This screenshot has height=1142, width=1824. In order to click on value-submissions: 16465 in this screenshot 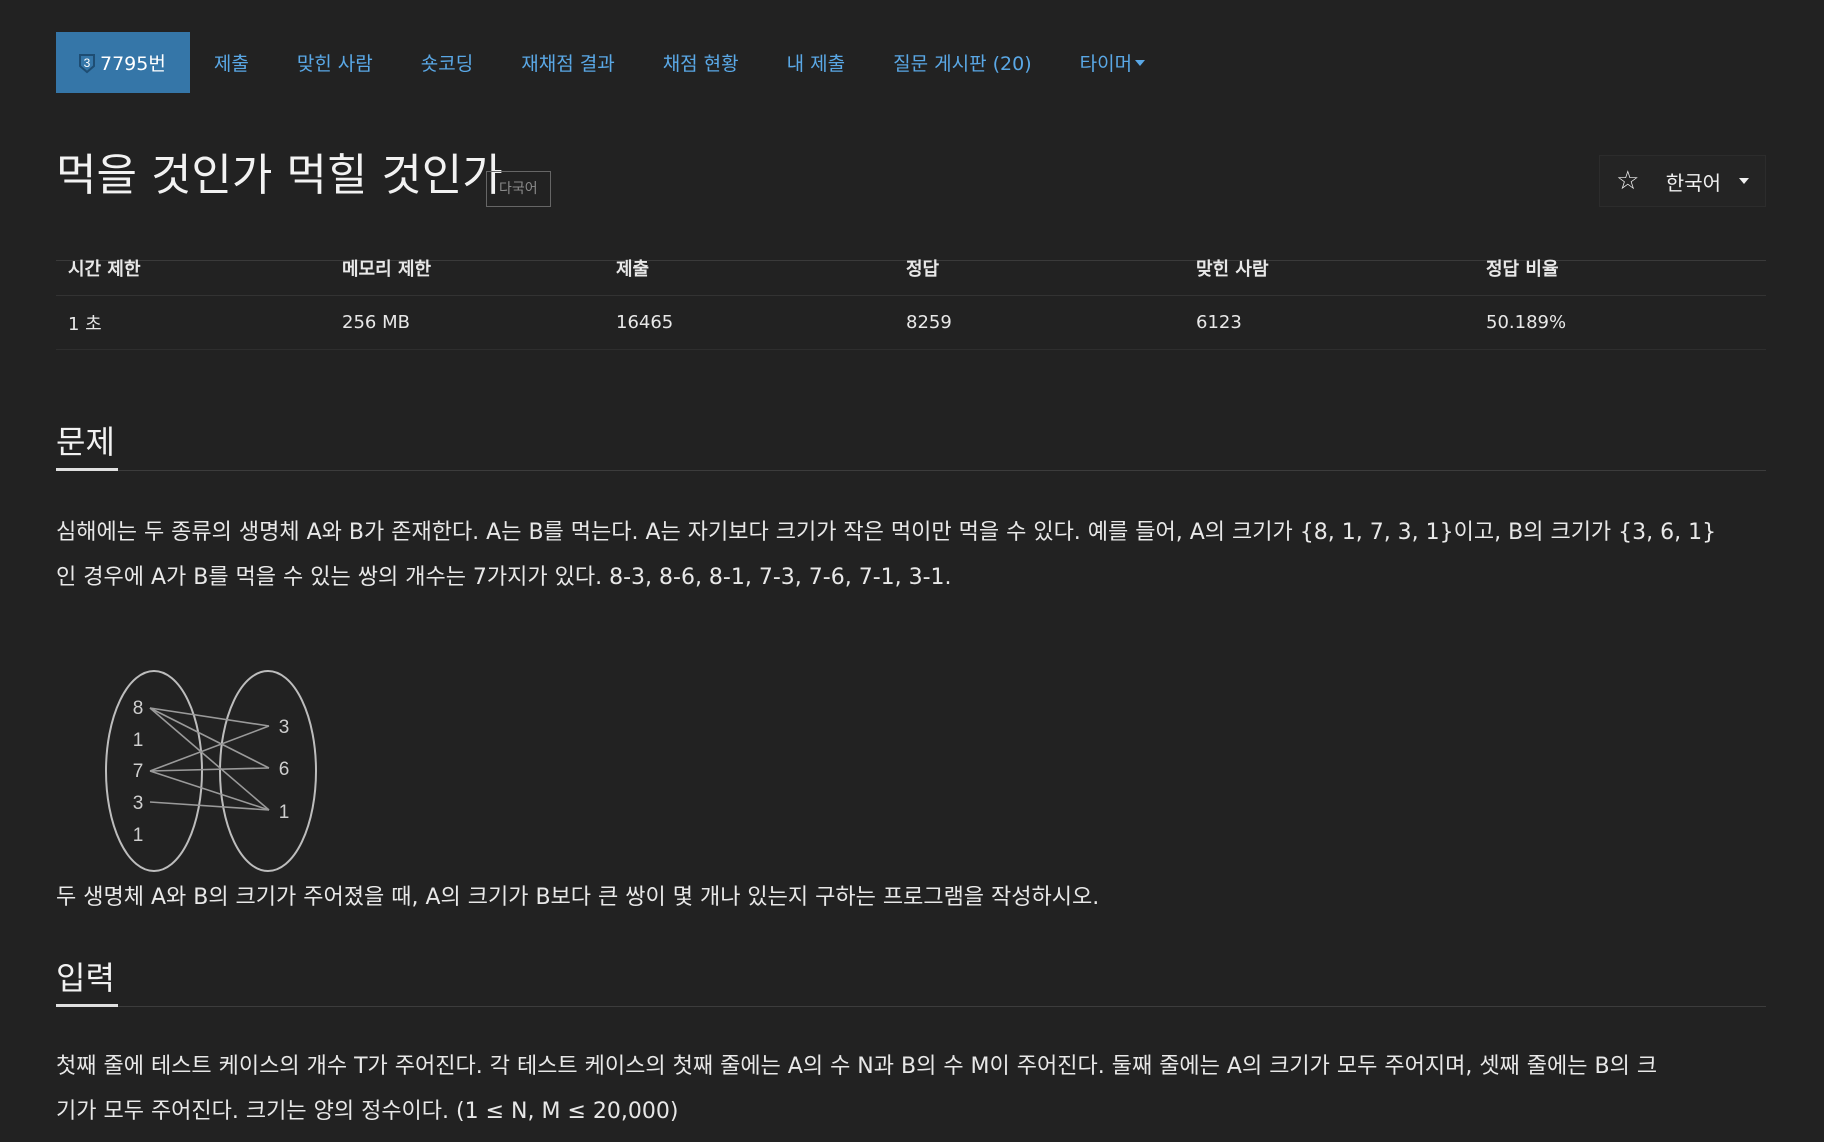, I will do `click(749, 322)`.